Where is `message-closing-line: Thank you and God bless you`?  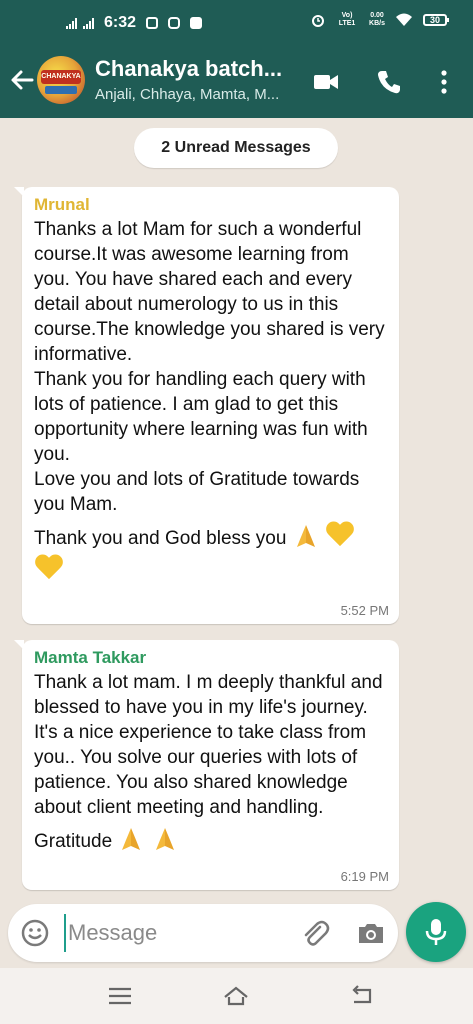 message-closing-line: Thank you and God bless you is located at coordinates (210, 536).